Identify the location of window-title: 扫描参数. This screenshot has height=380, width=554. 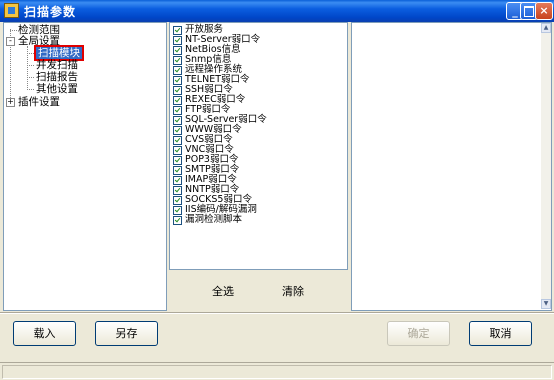
(50, 12).